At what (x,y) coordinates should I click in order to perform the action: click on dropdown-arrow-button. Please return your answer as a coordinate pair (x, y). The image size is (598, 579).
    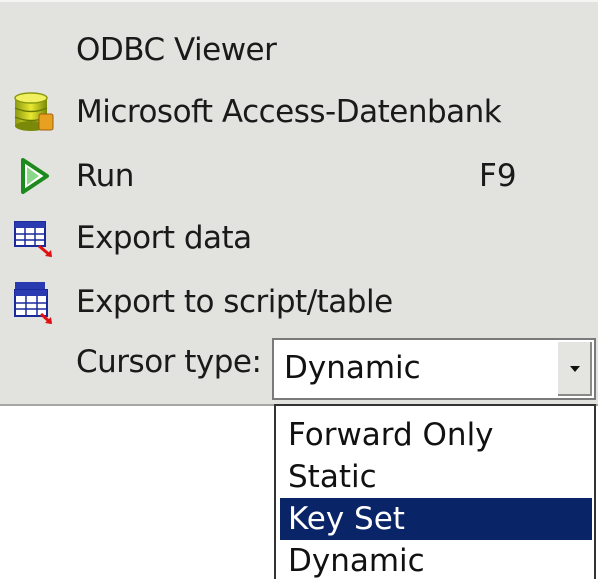
    Looking at the image, I should click on (574, 369).